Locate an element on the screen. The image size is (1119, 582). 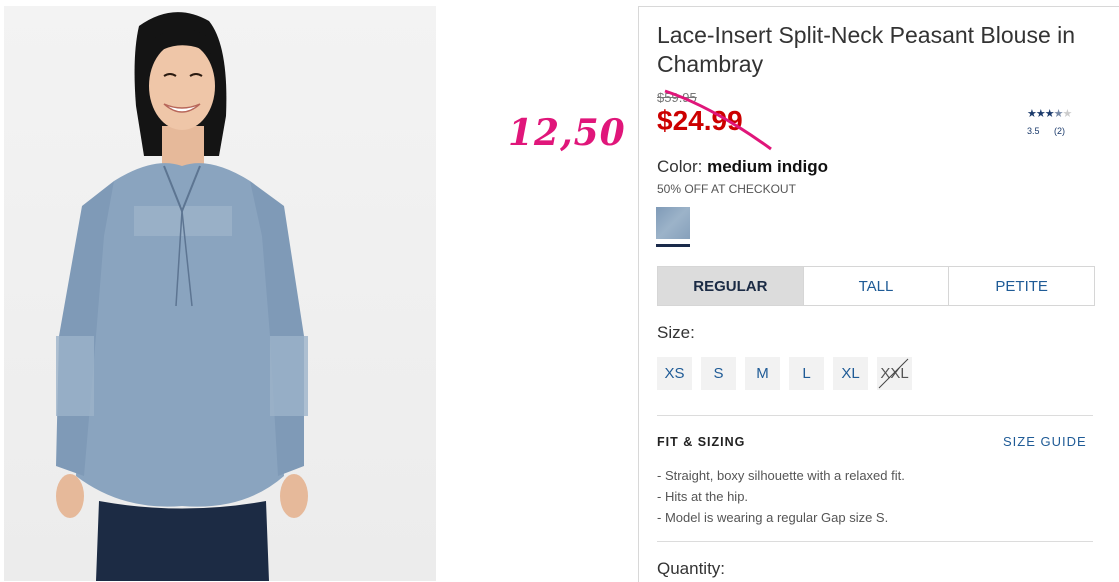
color-swatch-medium-indigo is located at coordinates (673, 223).